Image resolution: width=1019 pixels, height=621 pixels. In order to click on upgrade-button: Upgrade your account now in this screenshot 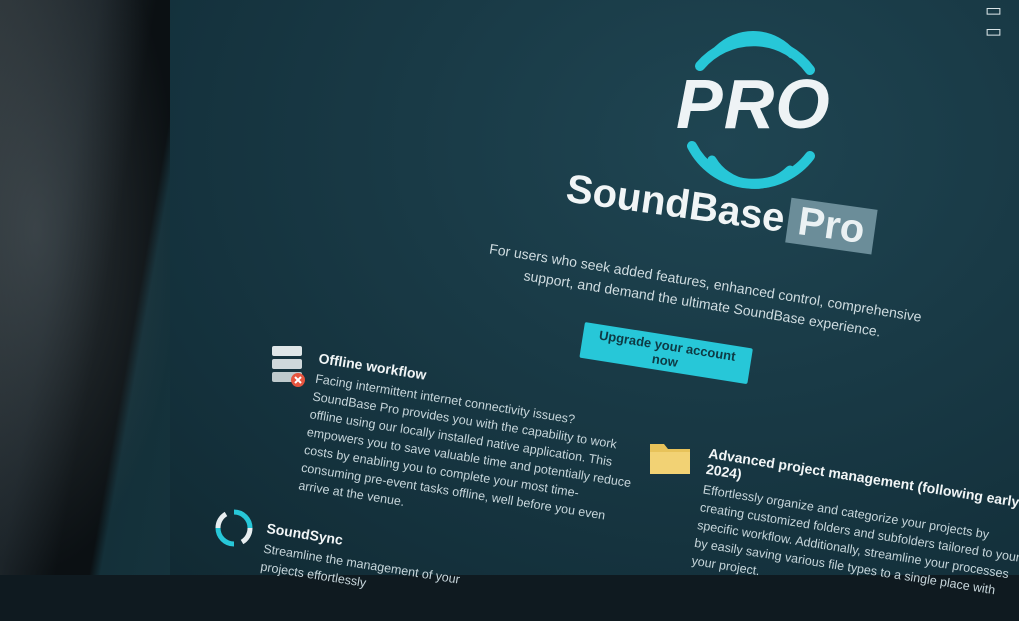, I will do `click(666, 353)`.